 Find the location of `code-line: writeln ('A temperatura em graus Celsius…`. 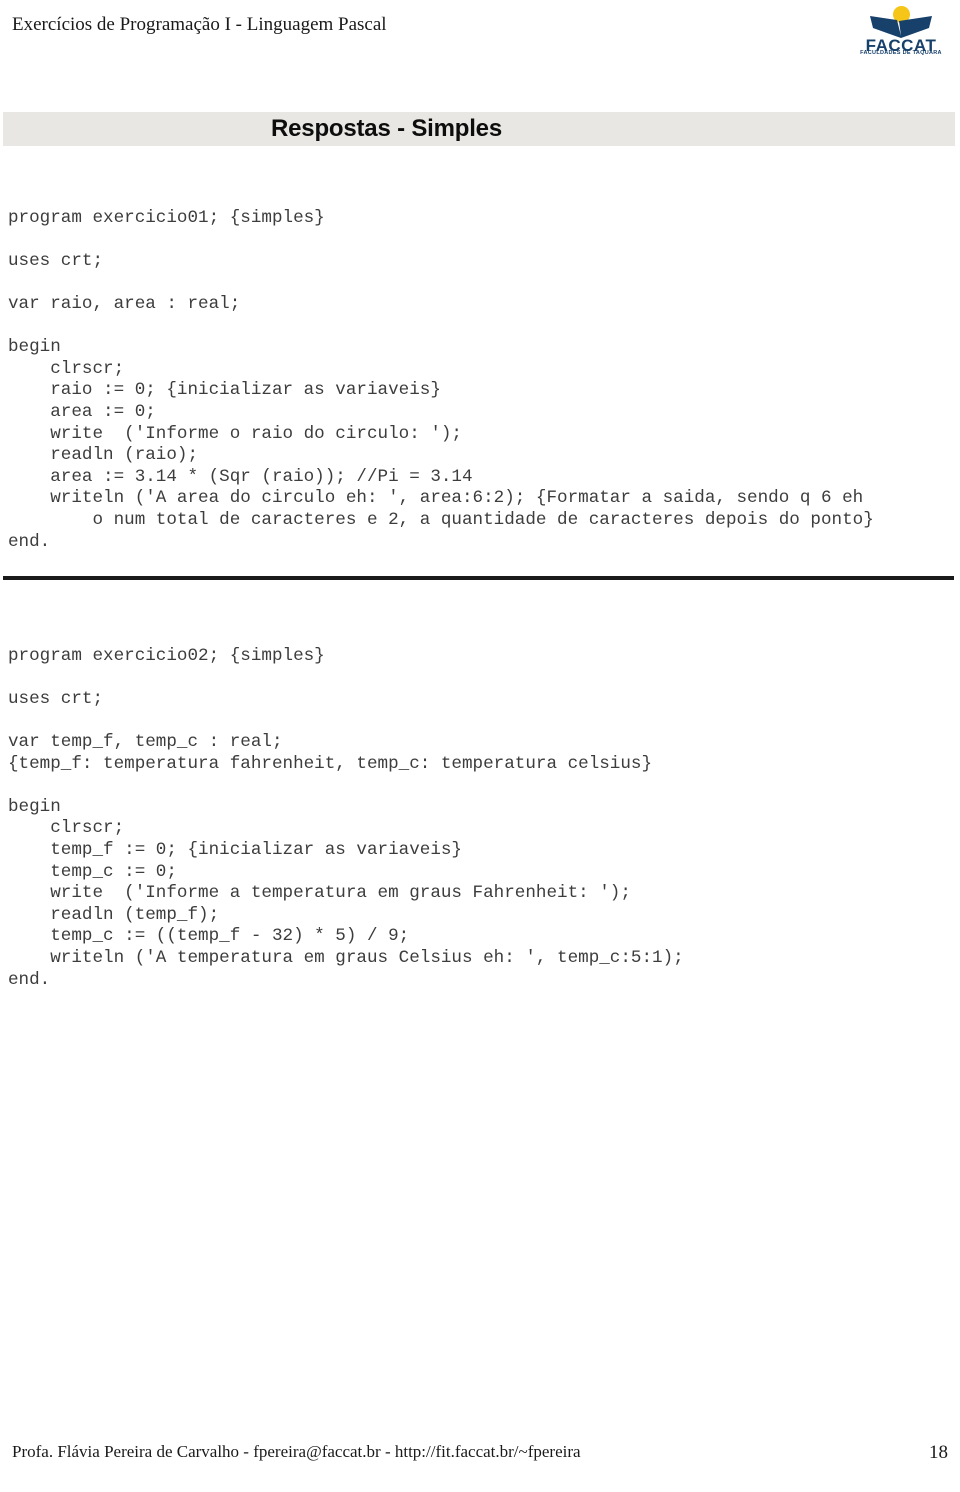

code-line: writeln ('A temperatura em graus Celsius… is located at coordinates (346, 957).